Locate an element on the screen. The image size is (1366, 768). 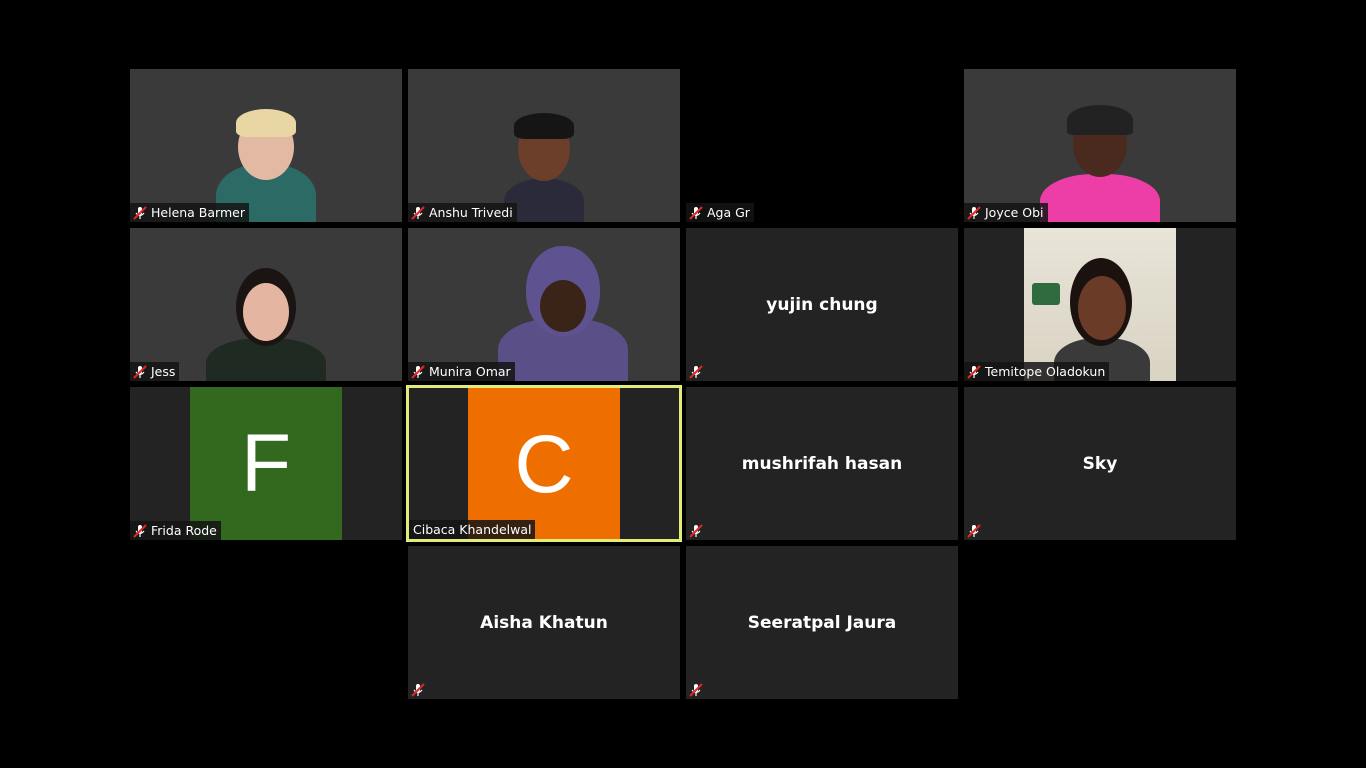
participant-name: Joyce Obi is located at coordinates (1014, 212).